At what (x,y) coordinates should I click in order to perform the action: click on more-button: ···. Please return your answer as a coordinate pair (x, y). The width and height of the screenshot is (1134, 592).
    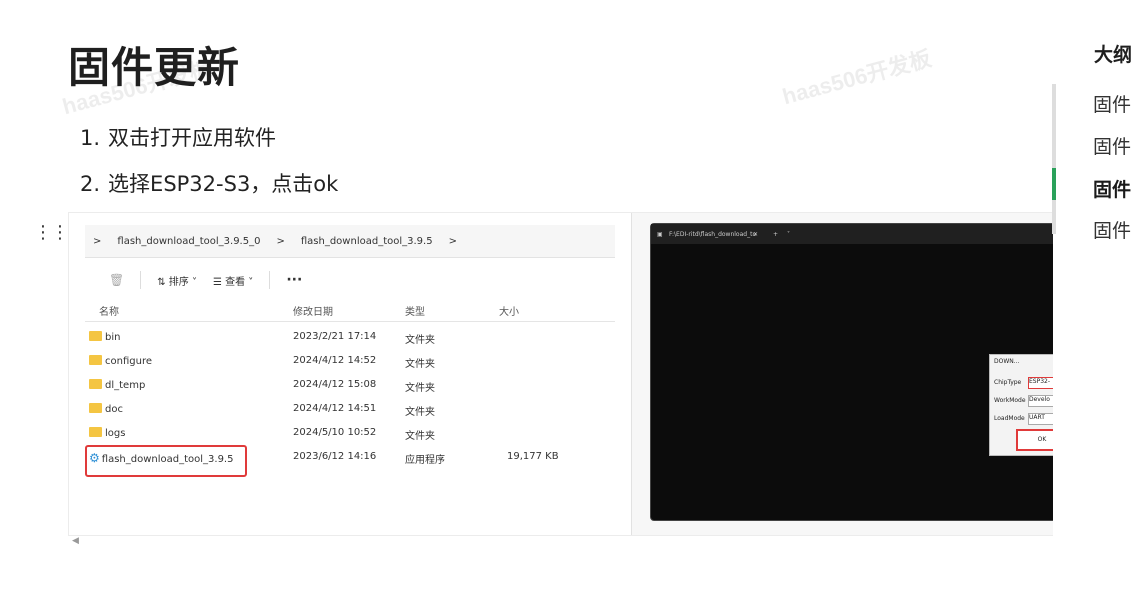
    Looking at the image, I should click on (294, 280).